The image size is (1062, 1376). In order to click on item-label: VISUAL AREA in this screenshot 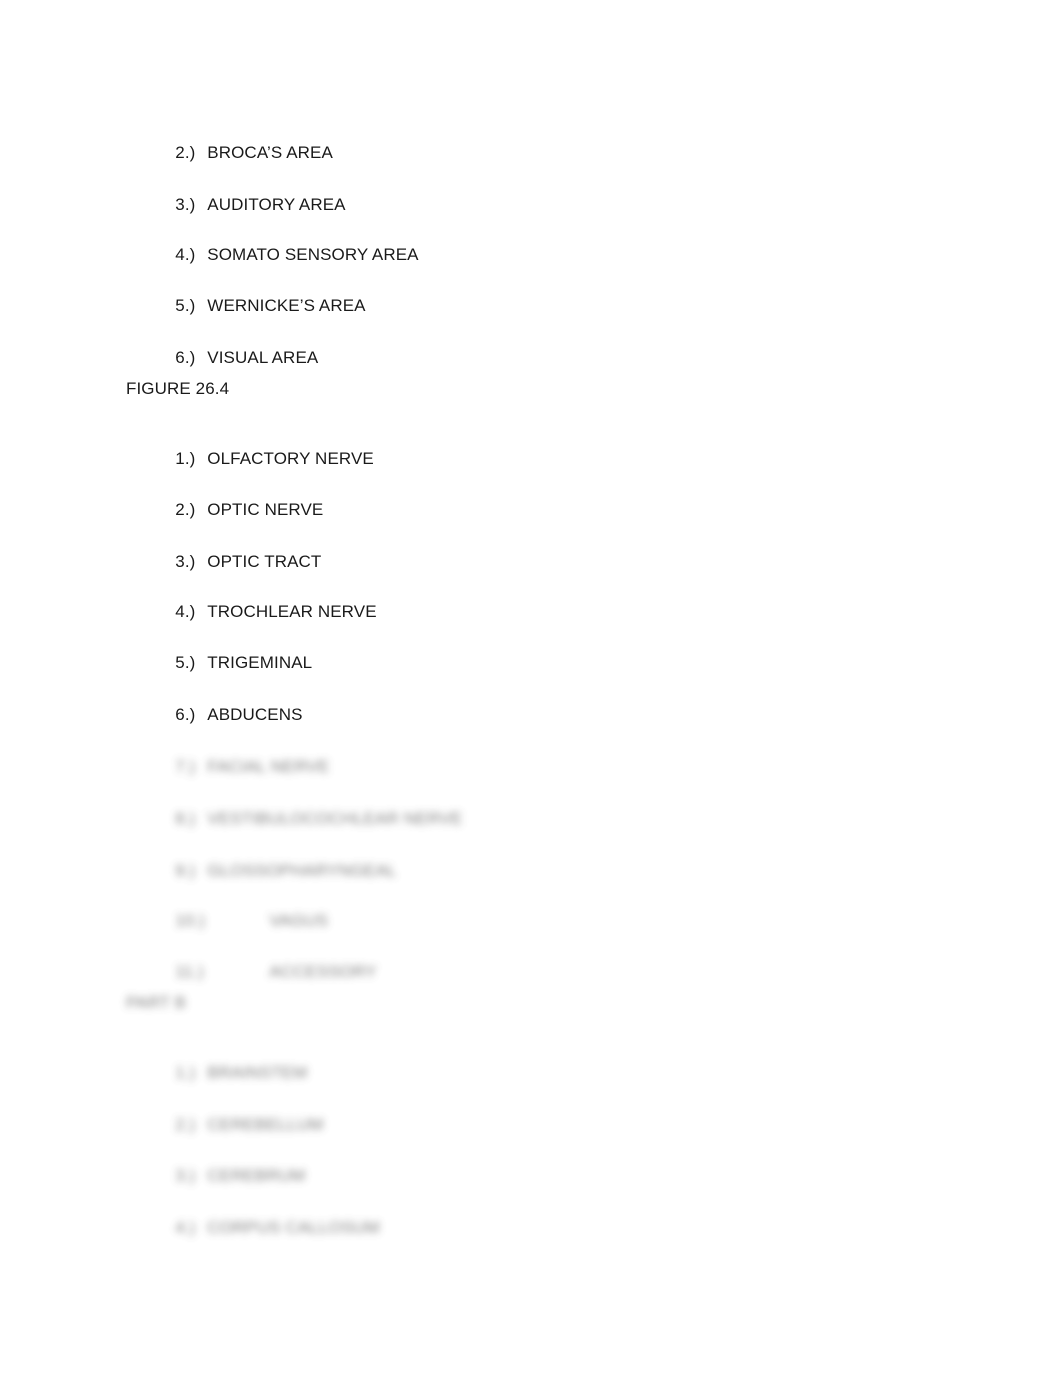, I will do `click(263, 357)`.